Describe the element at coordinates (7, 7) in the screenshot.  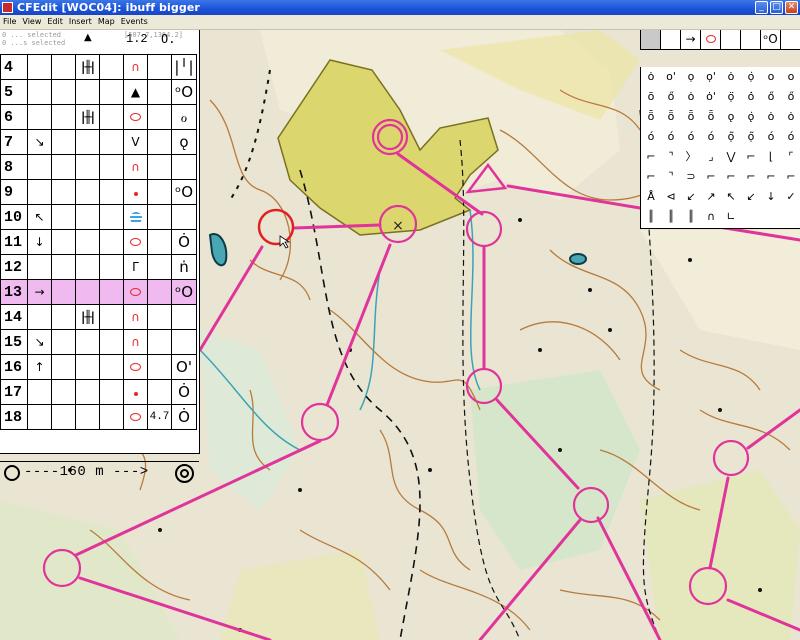
I see `app-icon` at that location.